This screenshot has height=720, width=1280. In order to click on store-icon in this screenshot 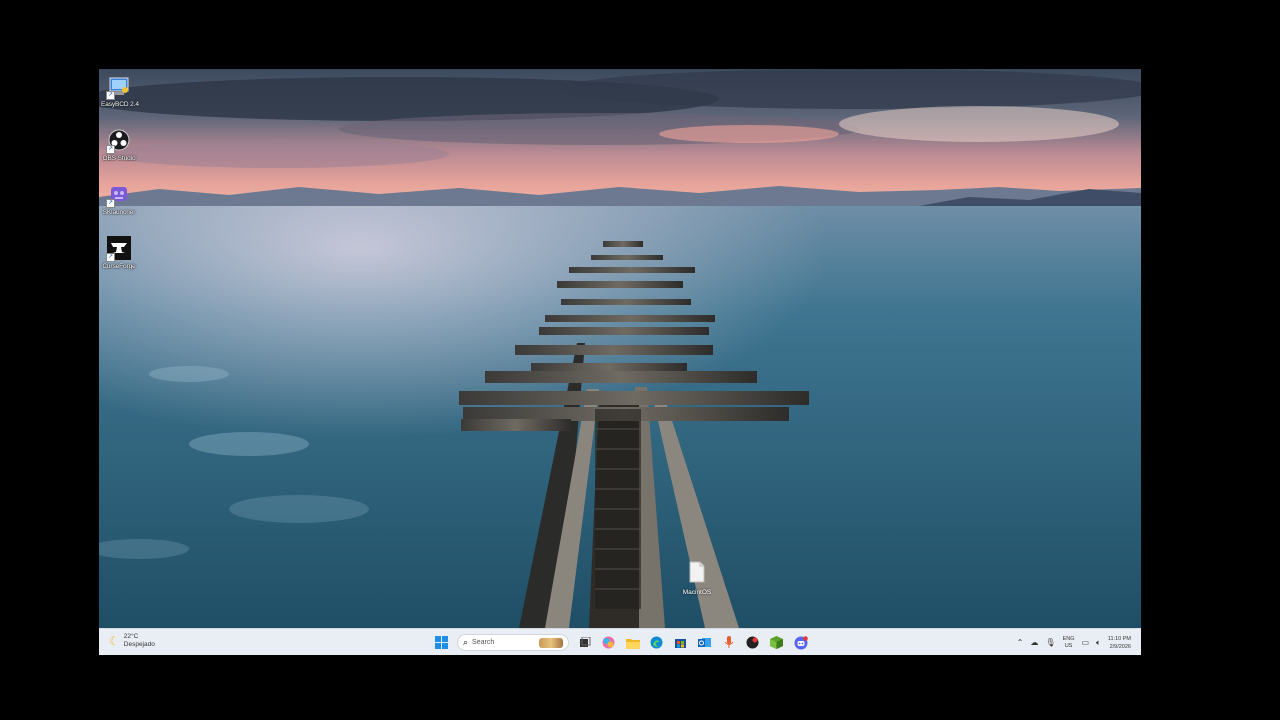, I will do `click(680, 643)`.